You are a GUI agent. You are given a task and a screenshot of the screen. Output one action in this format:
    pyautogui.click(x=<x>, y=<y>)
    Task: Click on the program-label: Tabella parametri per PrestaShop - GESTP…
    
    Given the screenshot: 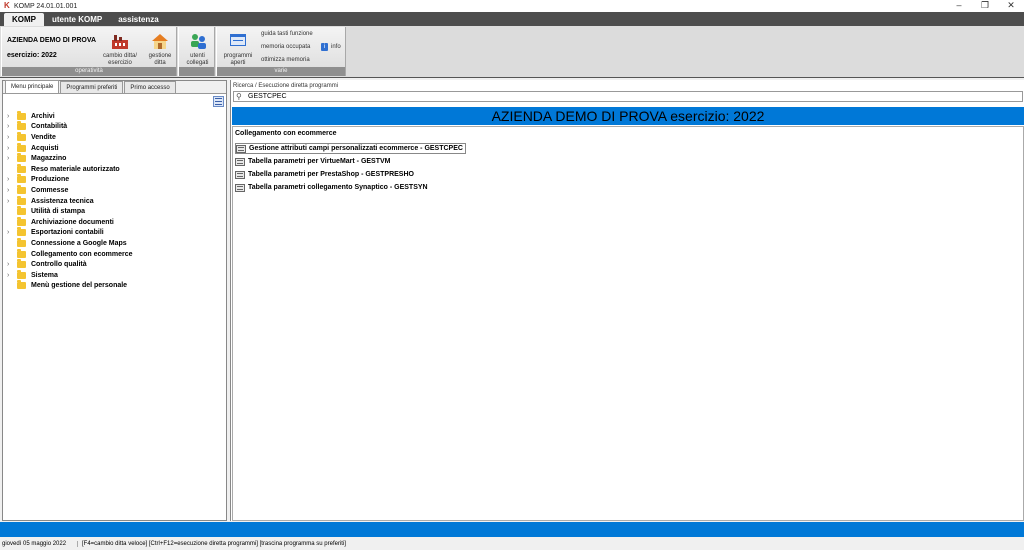 What is the action you would take?
    pyautogui.click(x=331, y=174)
    